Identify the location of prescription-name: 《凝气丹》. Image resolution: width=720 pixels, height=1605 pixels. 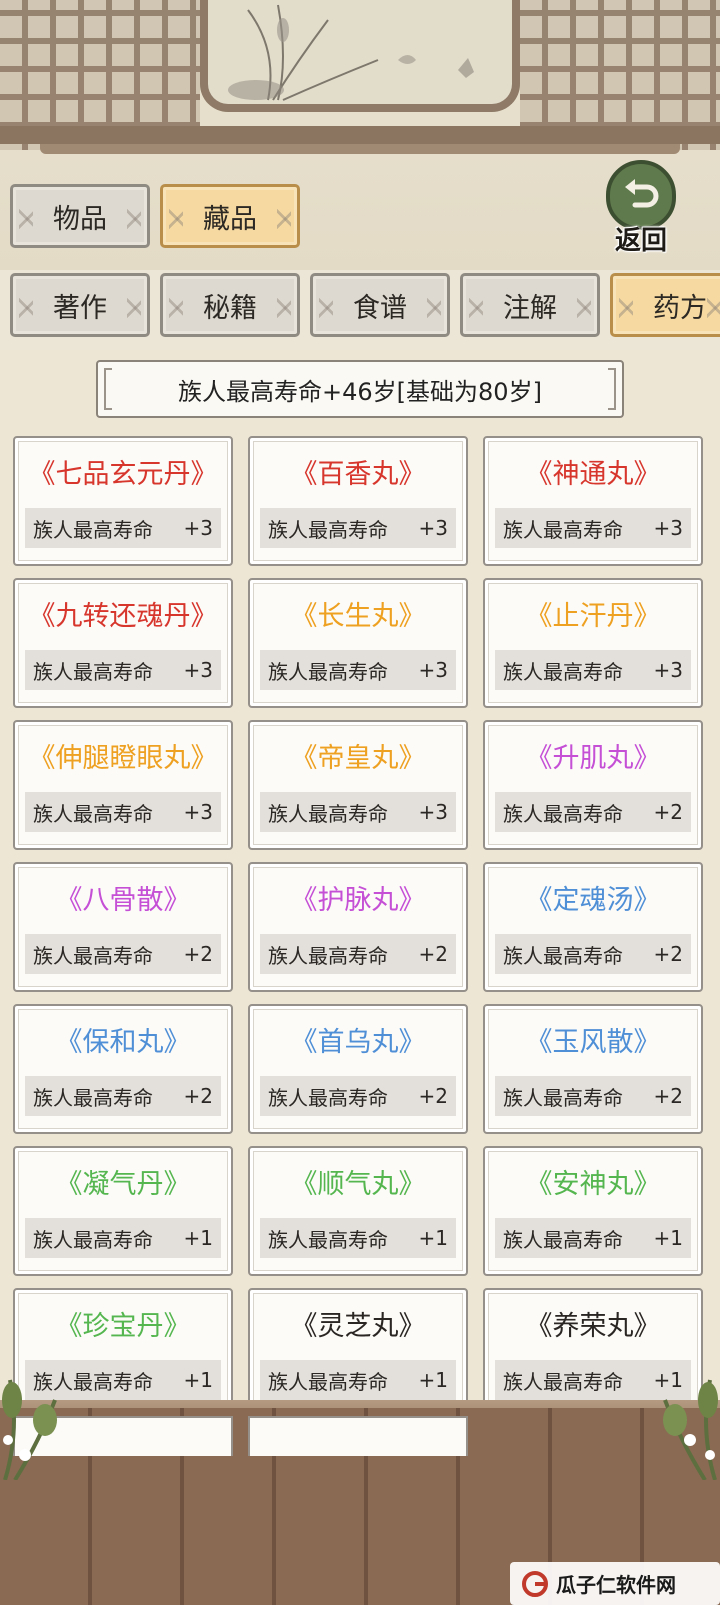
(123, 1184).